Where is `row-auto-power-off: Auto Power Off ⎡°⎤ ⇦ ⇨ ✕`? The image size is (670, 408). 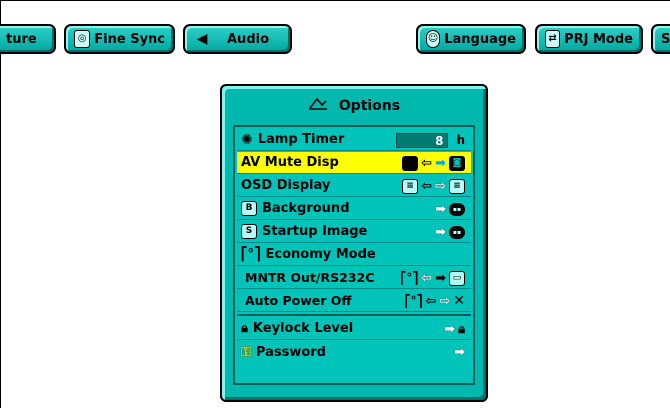
row-auto-power-off: Auto Power Off ⎡°⎤ ⇦ ⇨ ✕ is located at coordinates (354, 301).